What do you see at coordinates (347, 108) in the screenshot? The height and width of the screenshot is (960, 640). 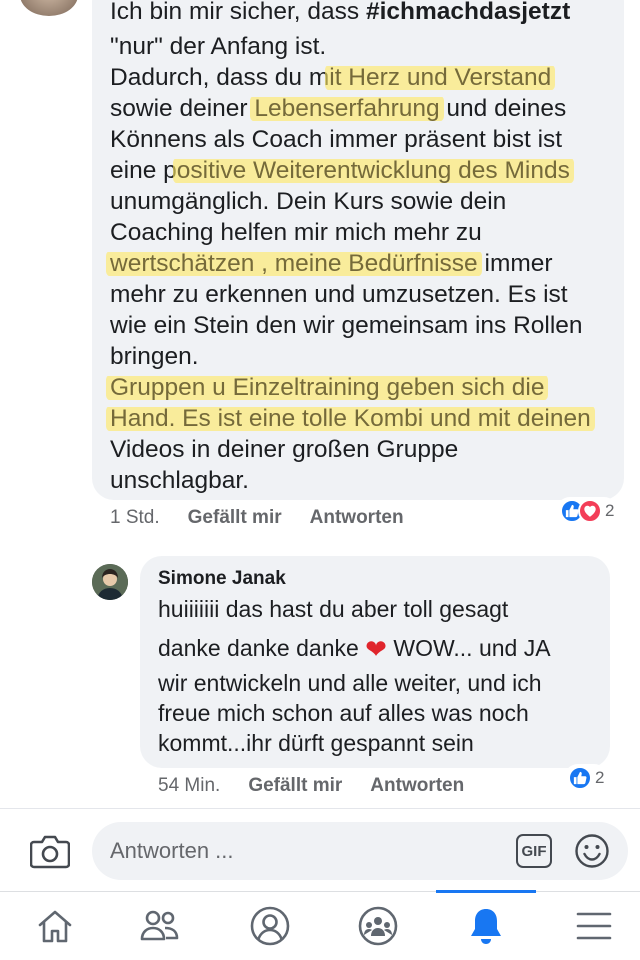 I see `highlight: Lebenserfahrung` at bounding box center [347, 108].